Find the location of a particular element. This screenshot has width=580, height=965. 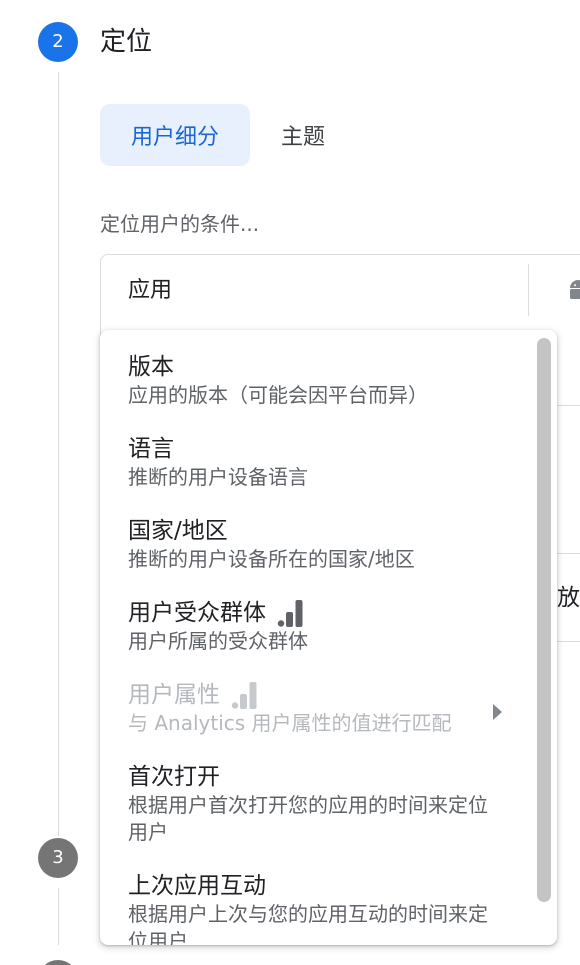

menu-item-description: 根据用户首次打开您的应用的时间来定位用户 is located at coordinates (308, 818).